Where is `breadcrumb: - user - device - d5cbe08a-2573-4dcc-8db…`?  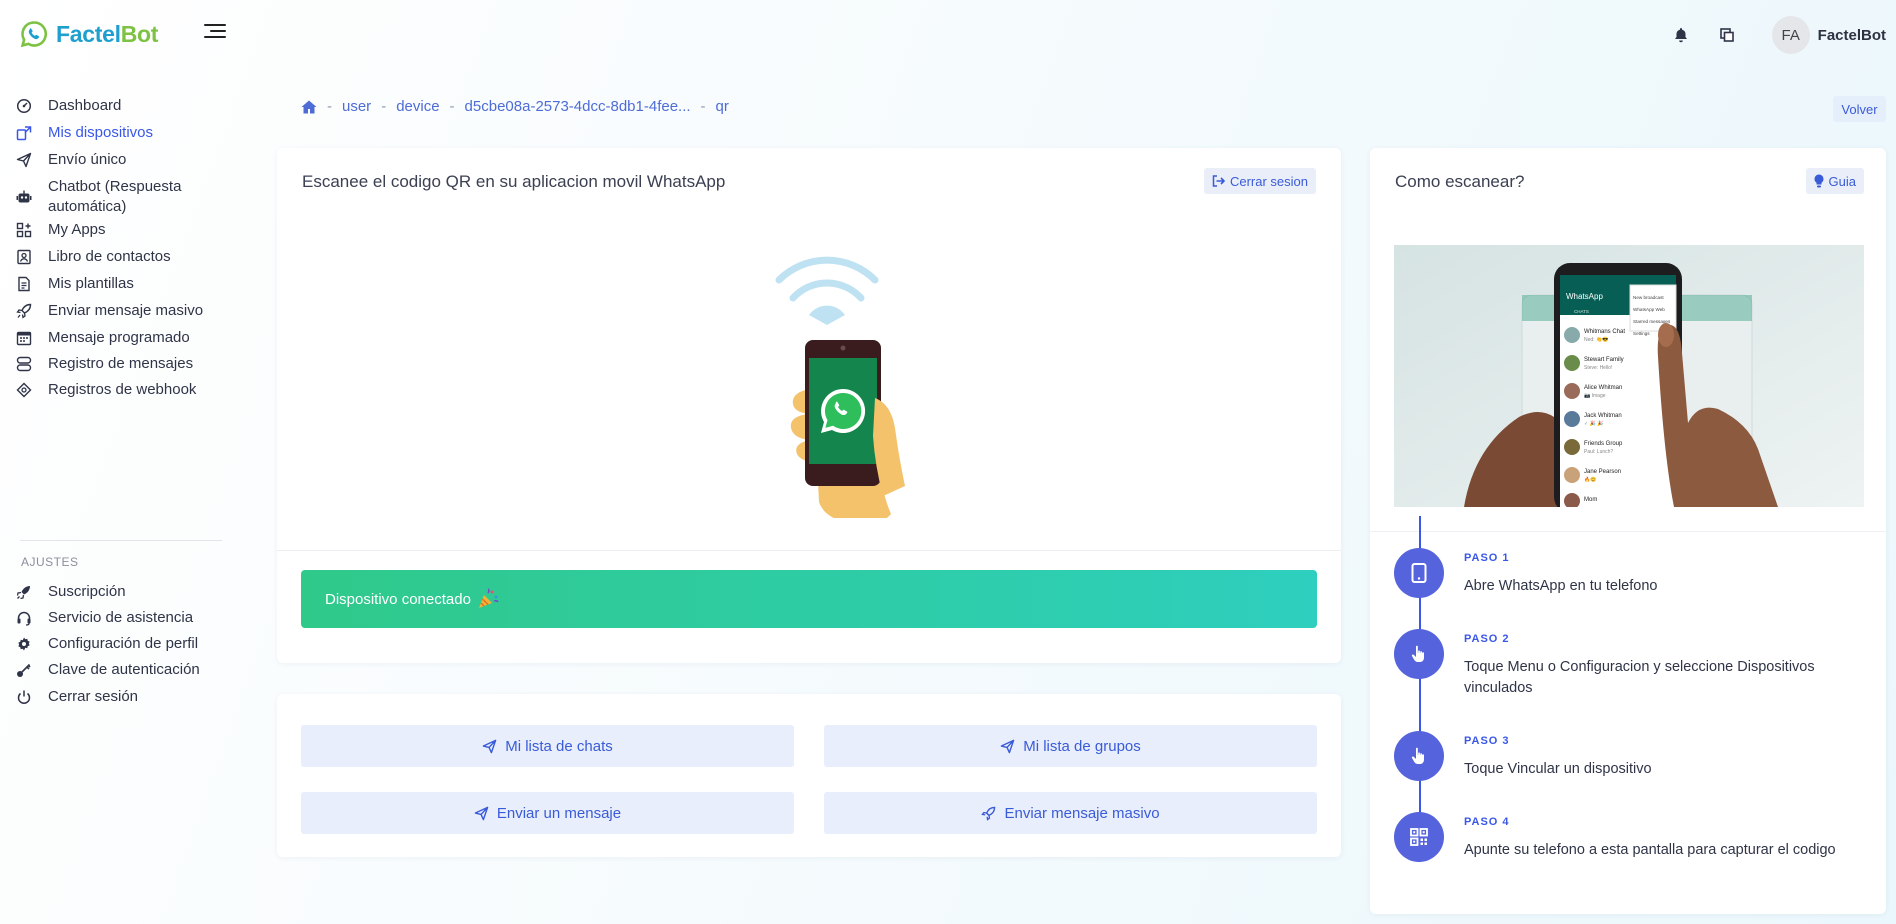
breadcrumb: - user - device - d5cbe08a-2573-4dcc-8db… is located at coordinates (515, 106).